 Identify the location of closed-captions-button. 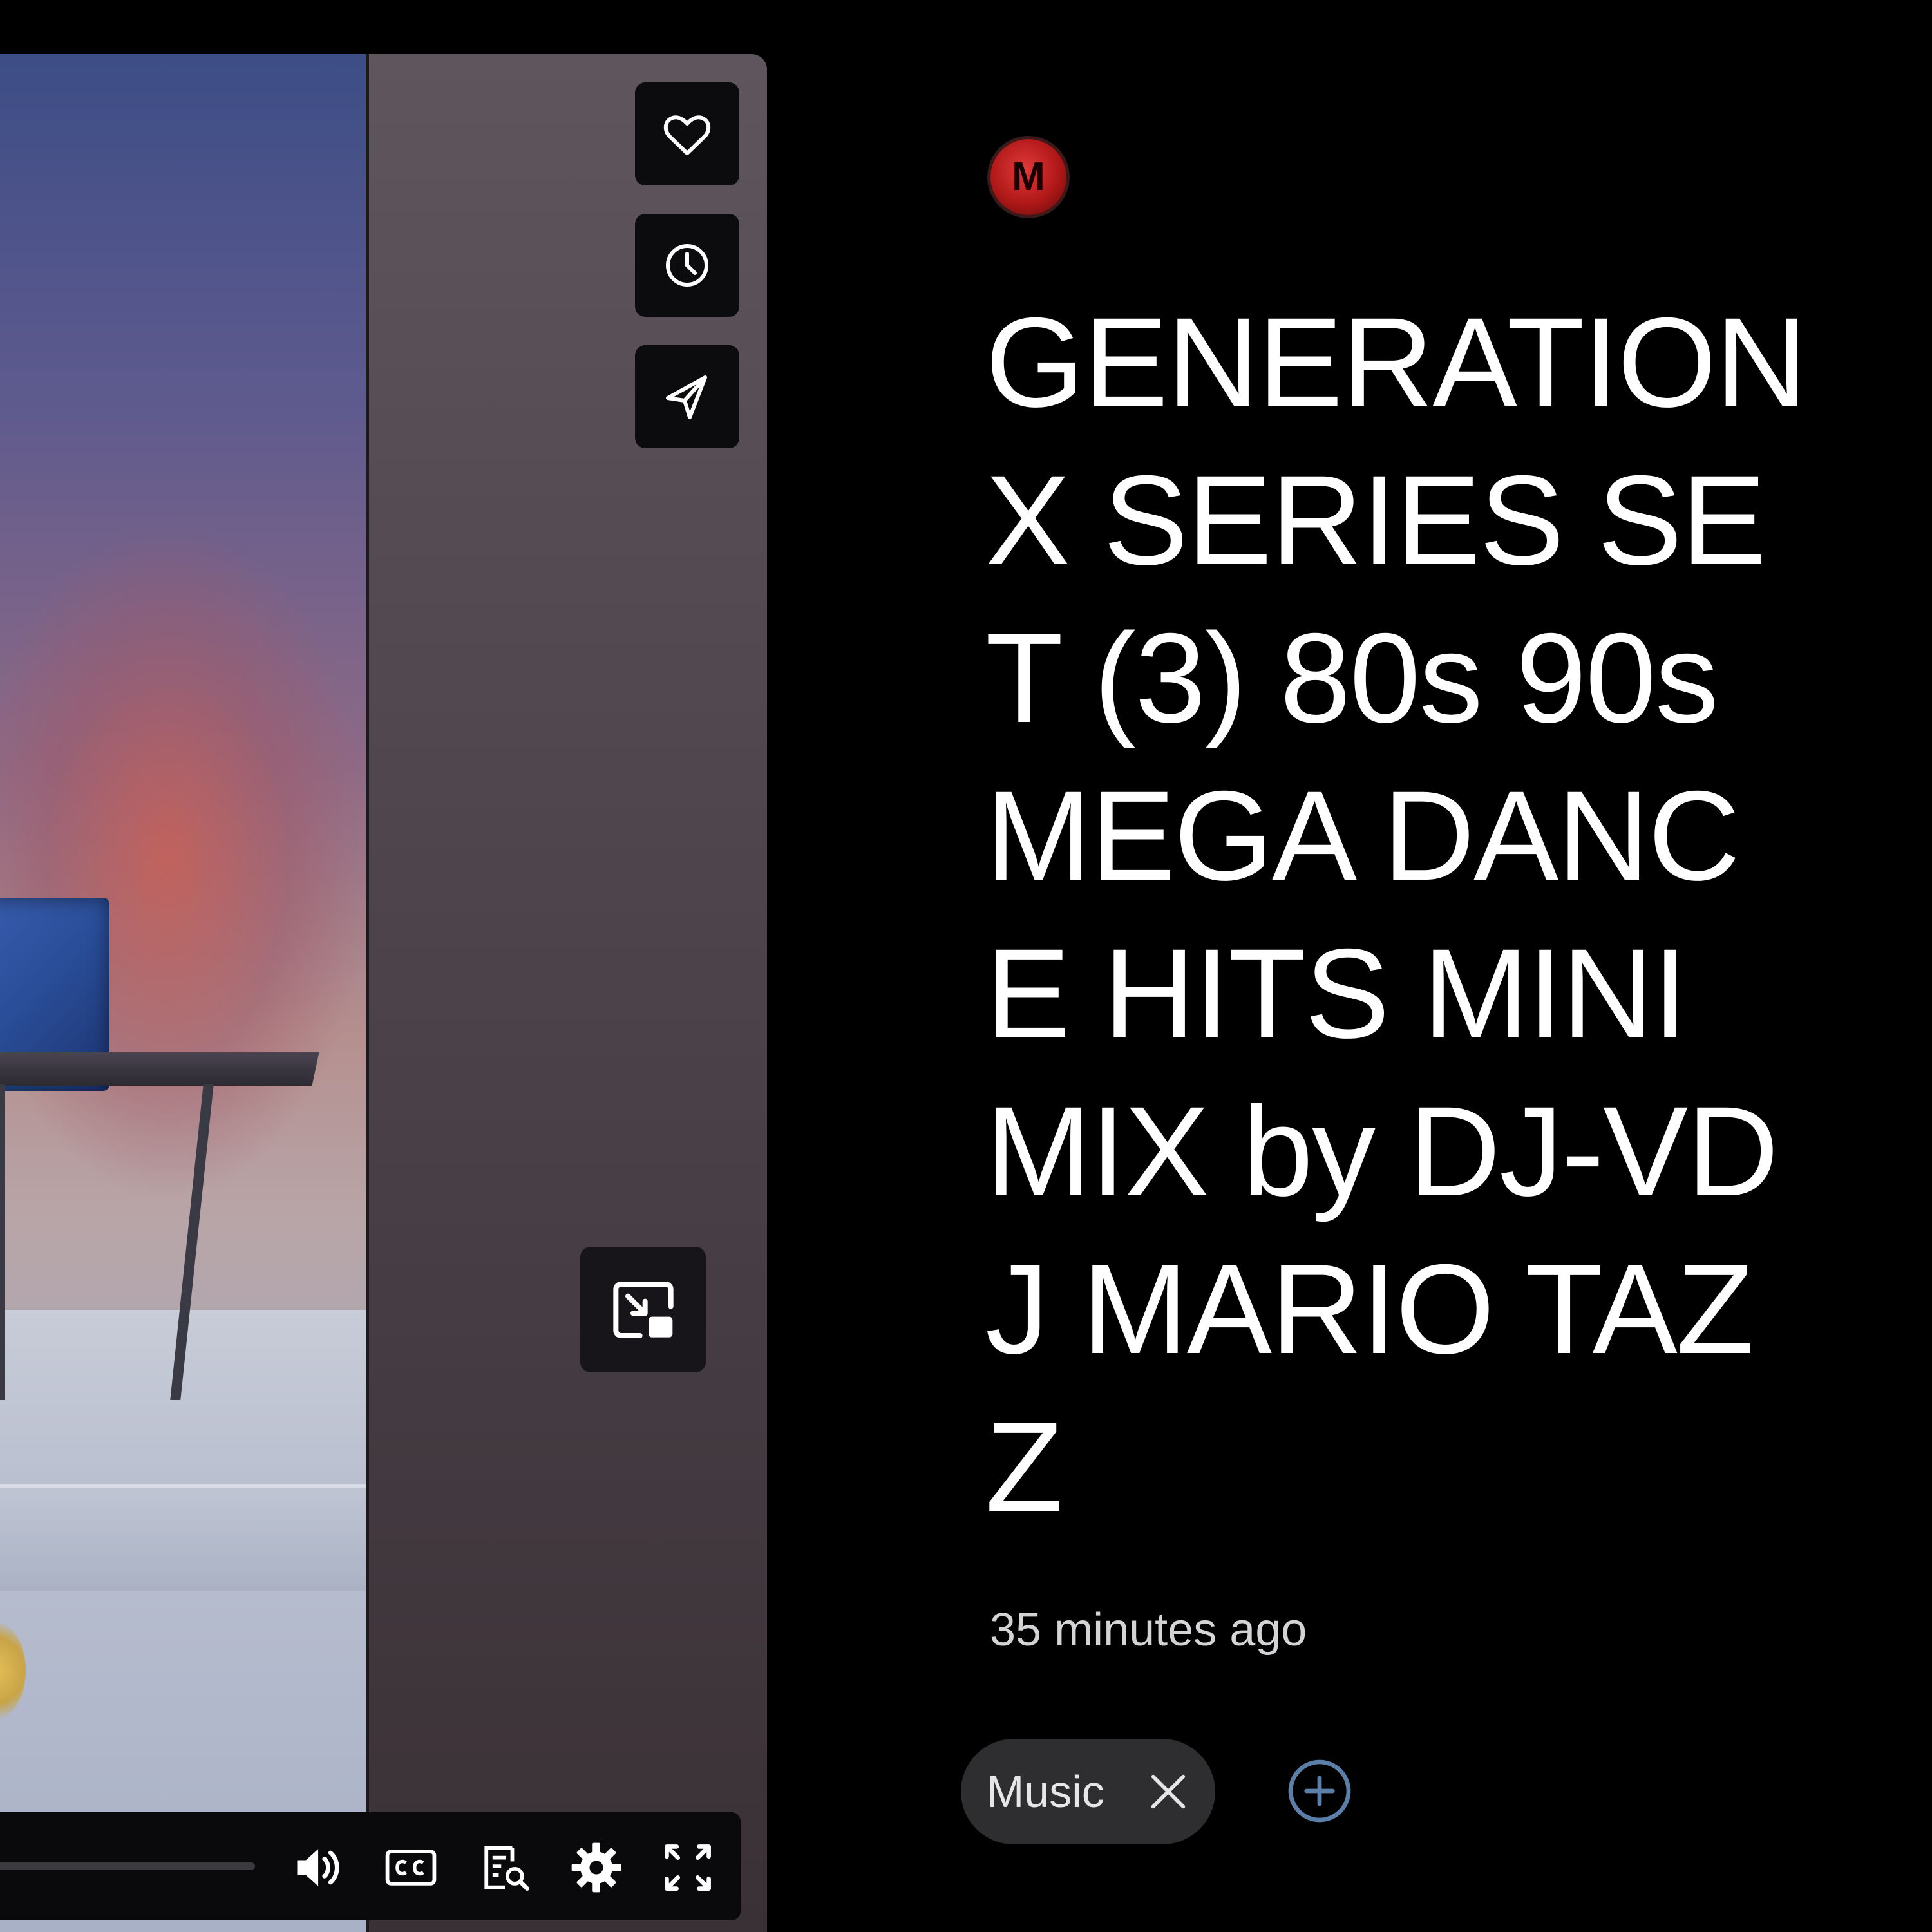
(411, 1868).